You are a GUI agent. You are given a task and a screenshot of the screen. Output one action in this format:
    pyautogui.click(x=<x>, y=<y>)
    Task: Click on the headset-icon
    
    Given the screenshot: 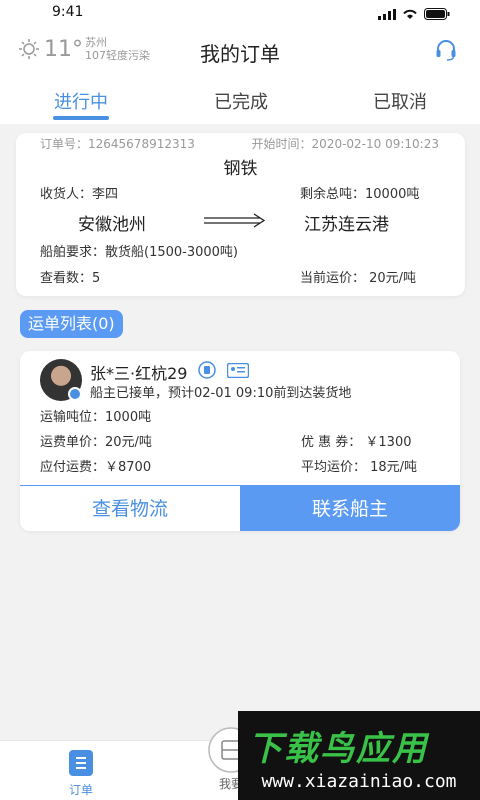 What is the action you would take?
    pyautogui.click(x=446, y=50)
    